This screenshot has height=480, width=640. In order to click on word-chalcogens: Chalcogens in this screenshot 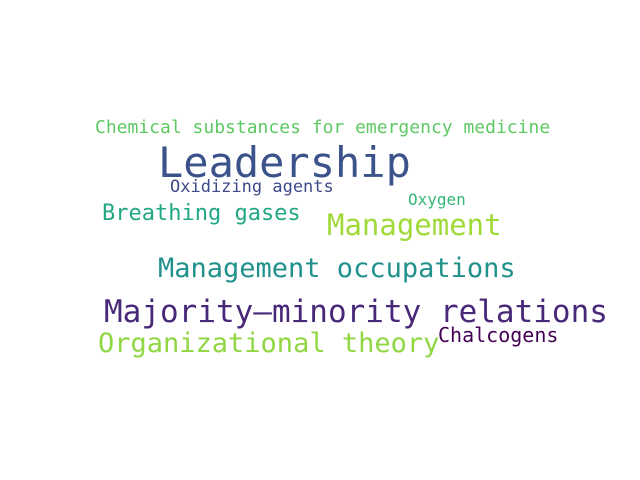, I will do `click(498, 335)`.